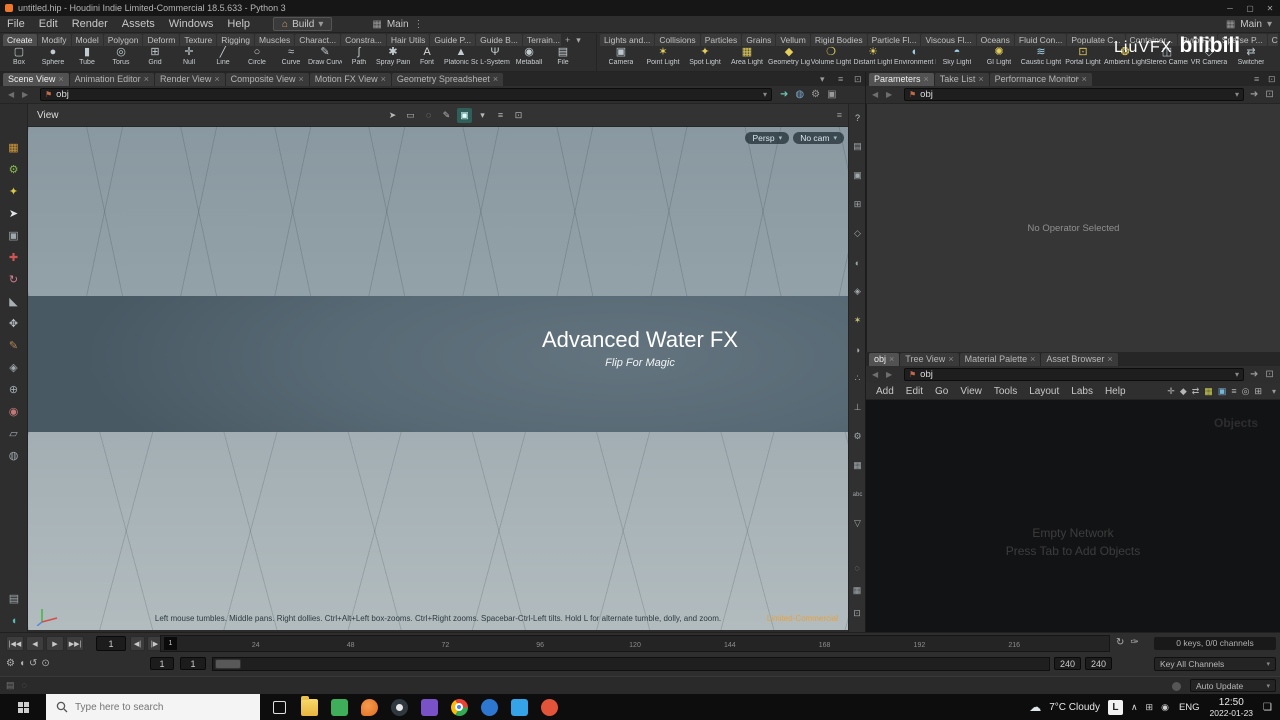 The width and height of the screenshot is (1280, 720). What do you see at coordinates (90, 24) in the screenshot?
I see `menu-item: Render` at bounding box center [90, 24].